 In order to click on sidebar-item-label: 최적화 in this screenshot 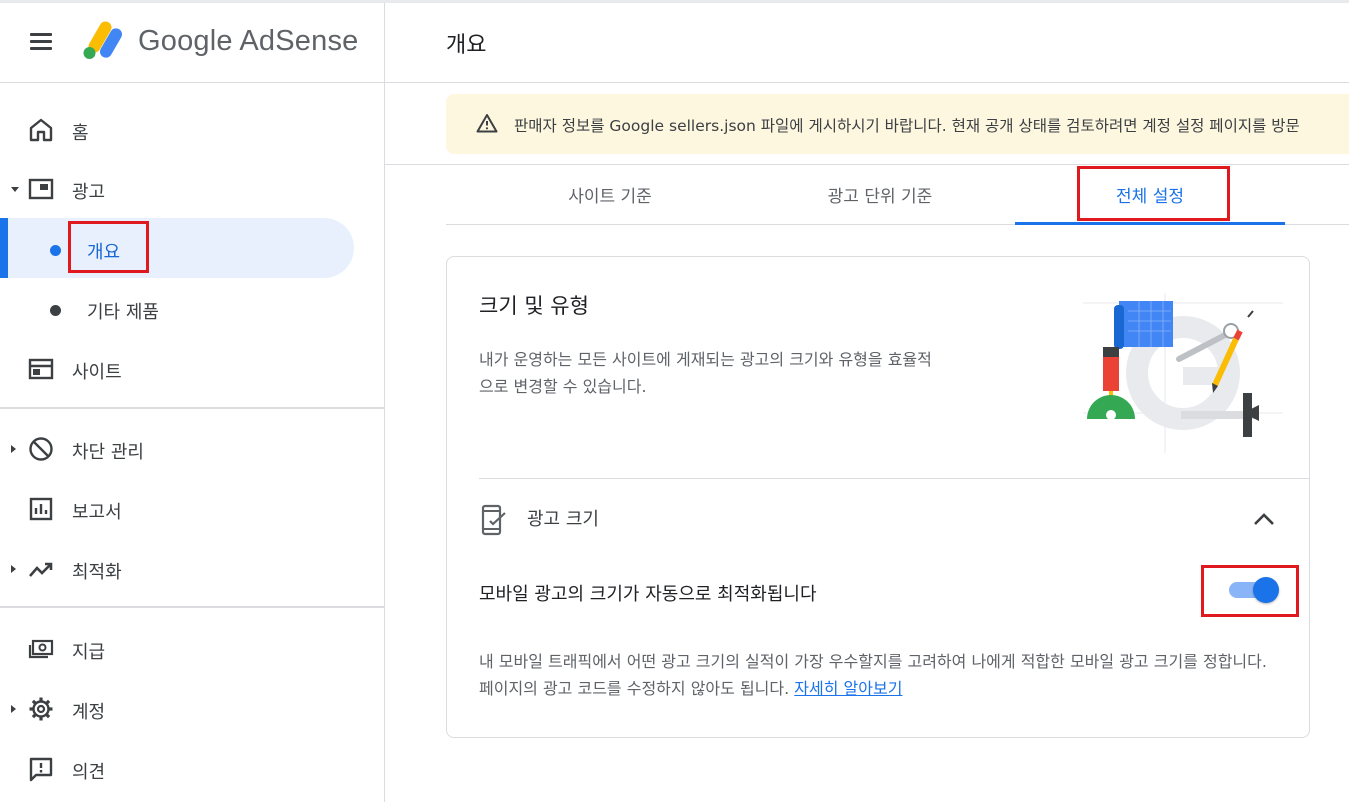, I will do `click(97, 572)`.